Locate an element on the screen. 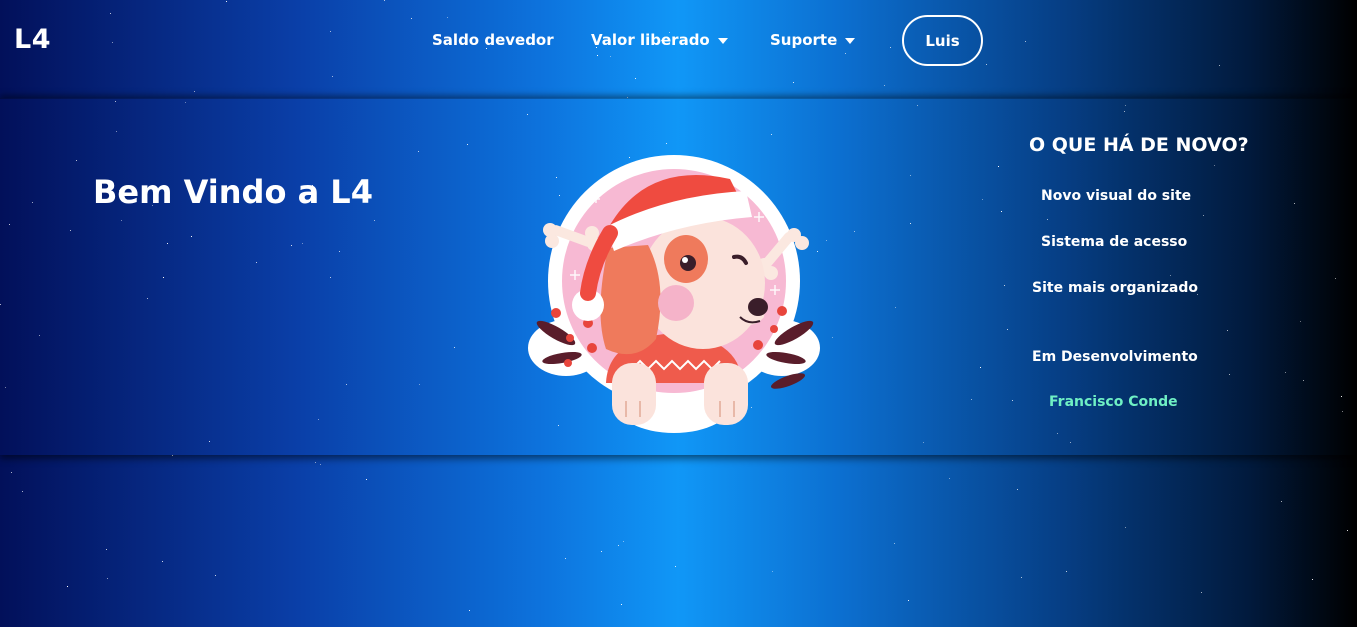 This screenshot has width=1357, height=627. nav-item-suporte: Suporte is located at coordinates (813, 40).